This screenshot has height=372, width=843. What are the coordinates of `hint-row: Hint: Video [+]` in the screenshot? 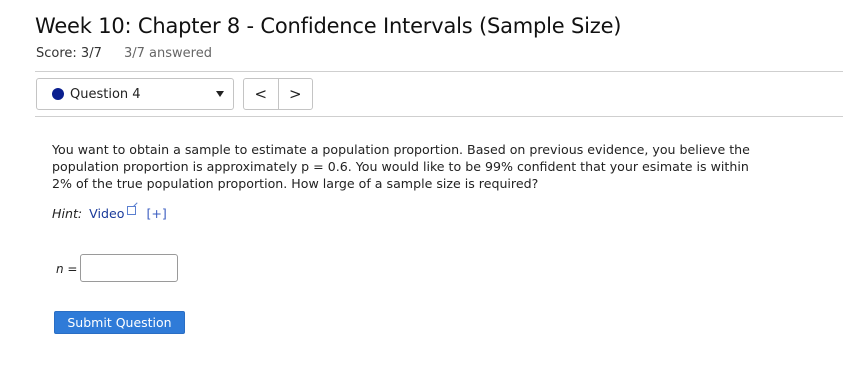 It's located at (109, 213).